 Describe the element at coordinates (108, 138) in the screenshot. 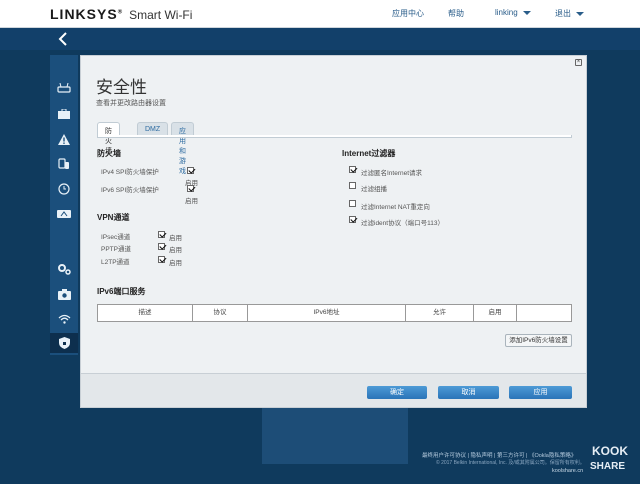

I see `tab-firewall: 防火墙` at that location.